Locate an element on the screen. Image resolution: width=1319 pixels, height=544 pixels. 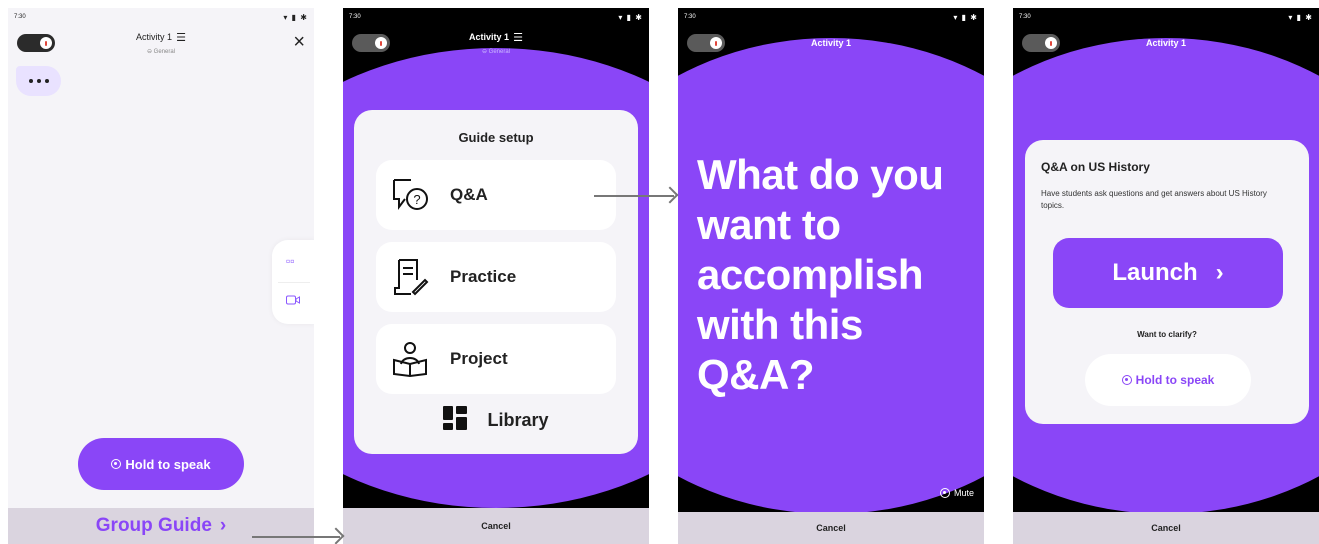
side-toolbar: ▫▫ is located at coordinates (293, 282).